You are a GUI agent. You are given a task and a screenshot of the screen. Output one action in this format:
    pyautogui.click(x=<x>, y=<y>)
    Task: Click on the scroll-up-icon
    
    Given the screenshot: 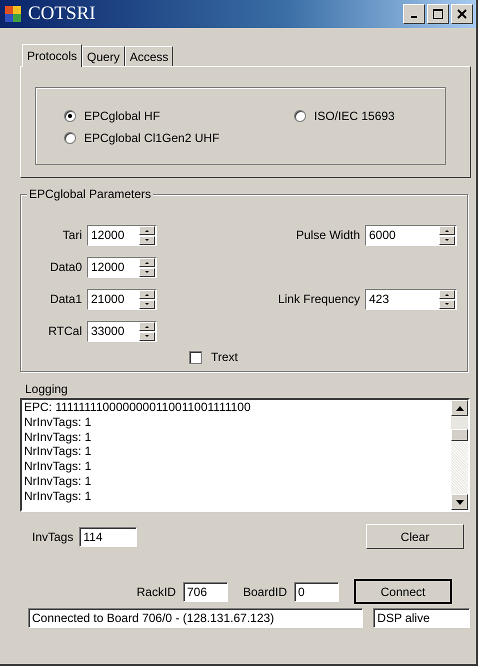 What is the action you would take?
    pyautogui.click(x=460, y=408)
    